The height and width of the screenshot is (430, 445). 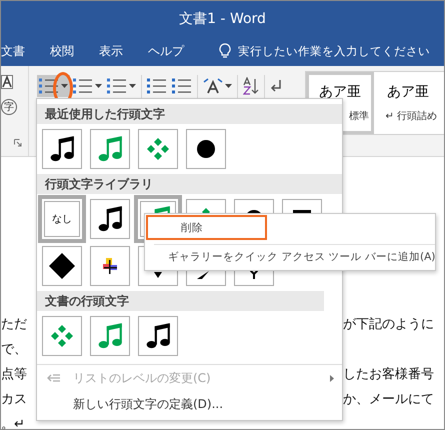 What do you see at coordinates (411, 116) in the screenshot?
I see `style-name: ↵ 行頭詰め` at bounding box center [411, 116].